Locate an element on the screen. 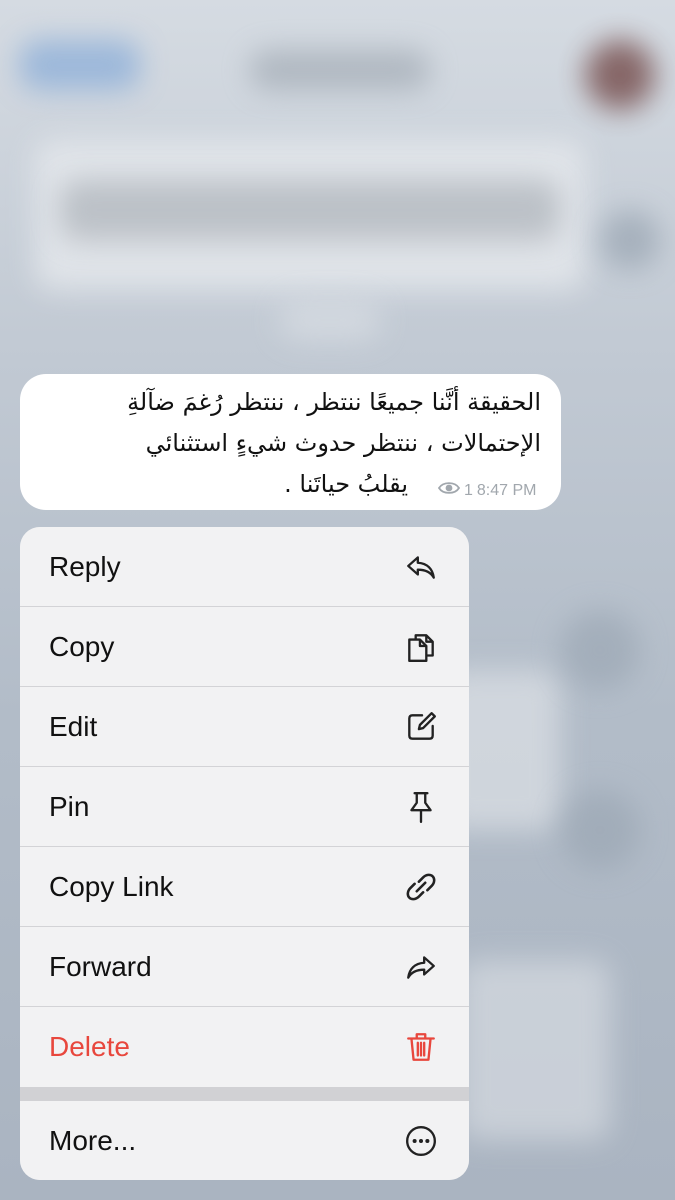 The width and height of the screenshot is (675, 1200). menu-item-pin: Pin is located at coordinates (244, 807).